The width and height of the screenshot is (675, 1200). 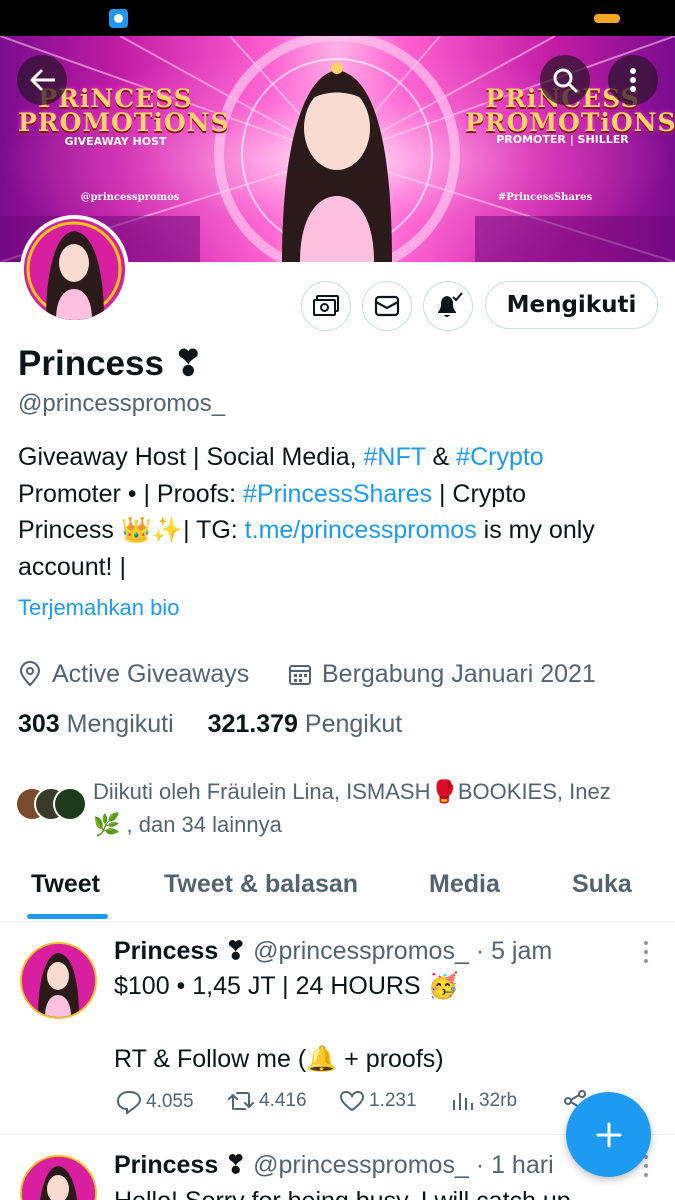 What do you see at coordinates (279, 1059) in the screenshot?
I see `tweet-text-line: RT & Follow me (🔔 + proofs)` at bounding box center [279, 1059].